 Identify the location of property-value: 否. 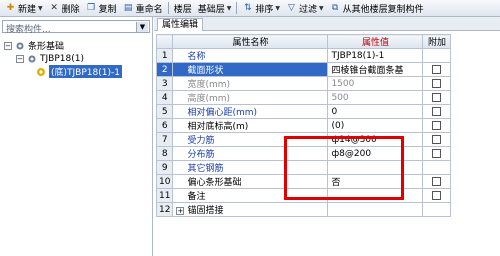
(375, 181).